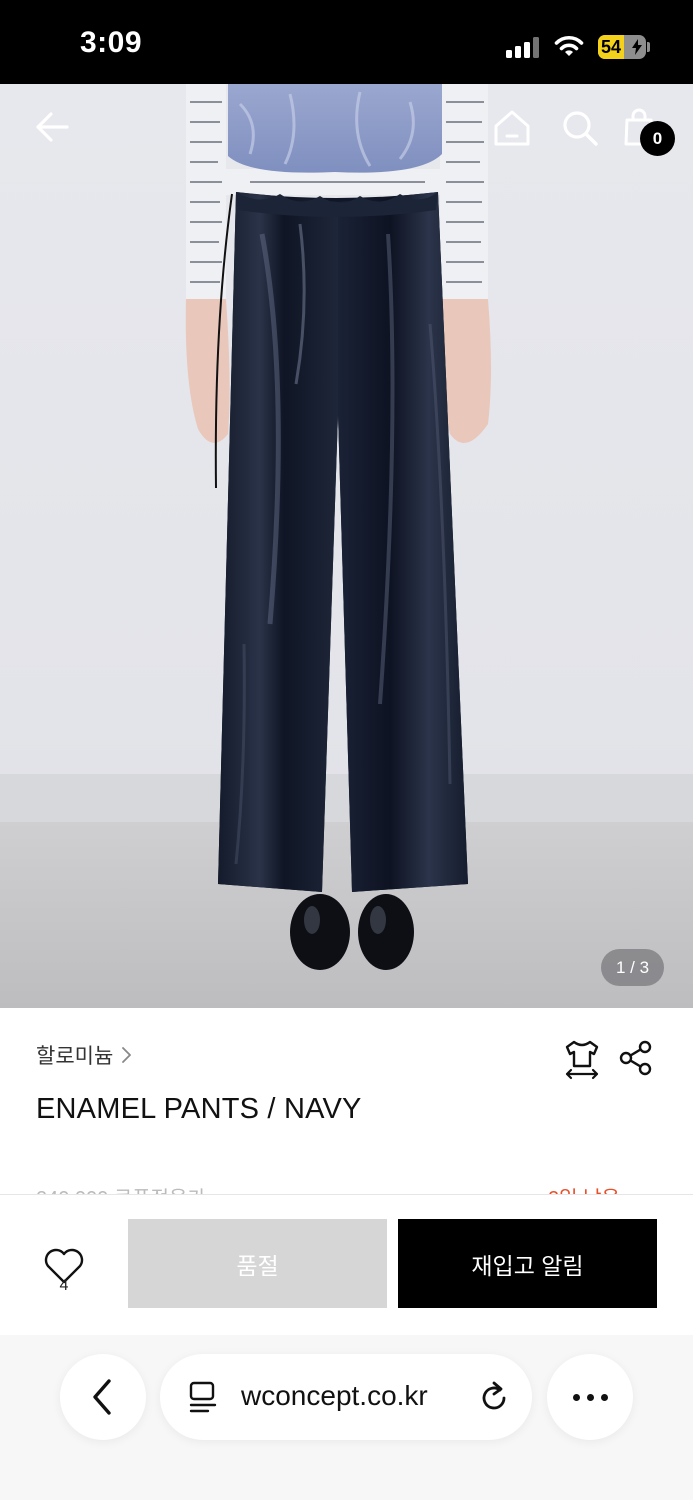  What do you see at coordinates (257, 1263) in the screenshot?
I see `soldout-button: 품절` at bounding box center [257, 1263].